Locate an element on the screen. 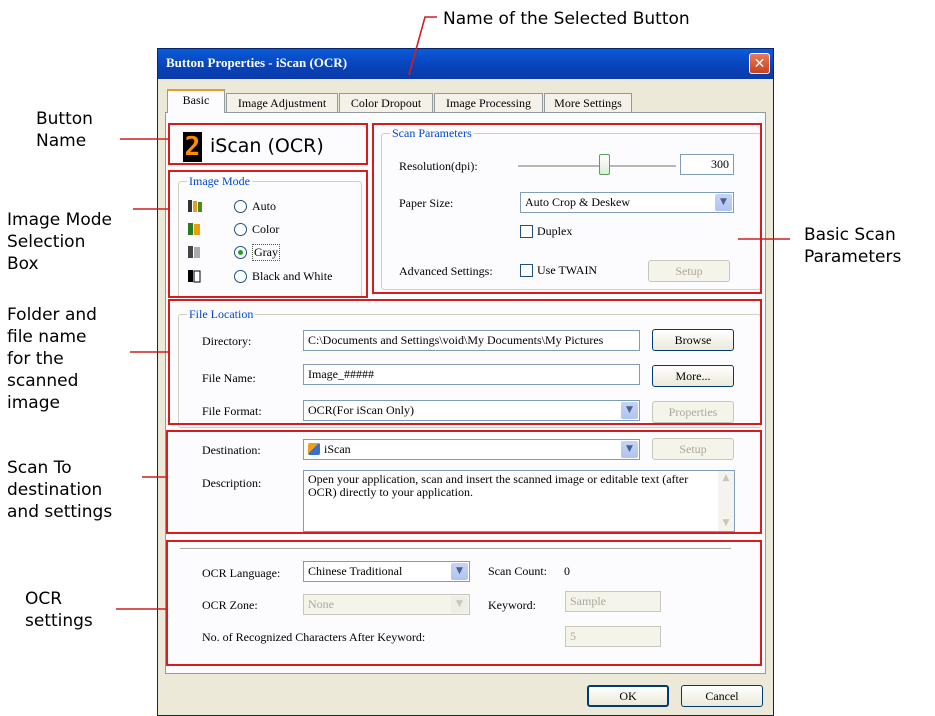  tab-basic: Basic is located at coordinates (196, 101).